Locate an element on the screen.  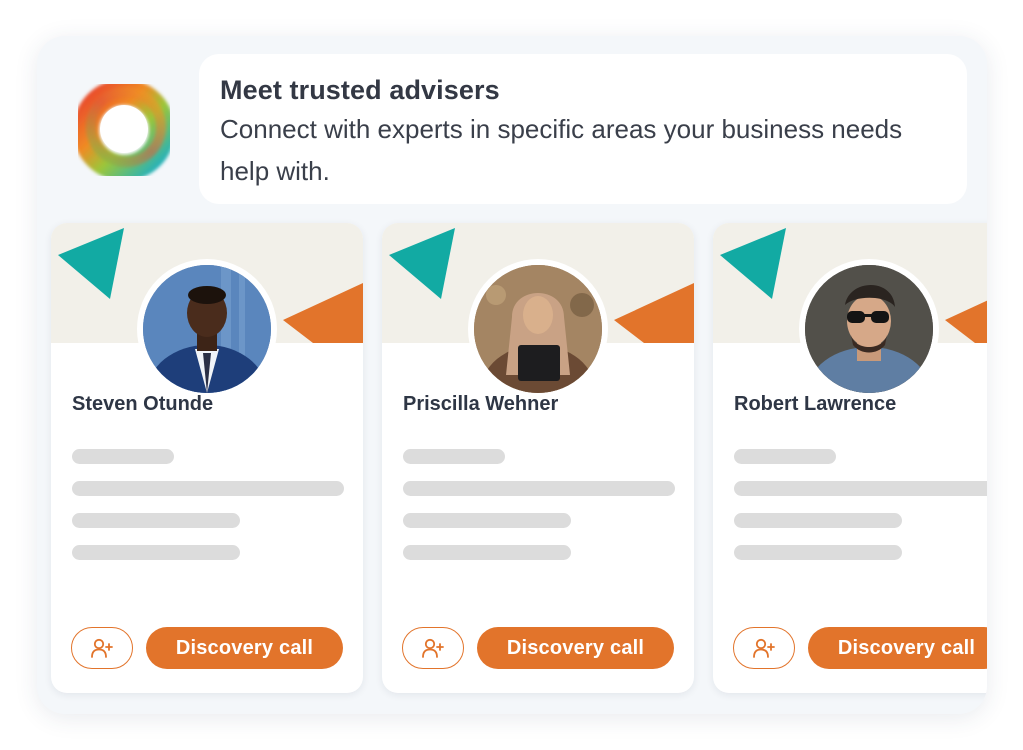
adviser-name: Steven Otunde is located at coordinates (143, 404).